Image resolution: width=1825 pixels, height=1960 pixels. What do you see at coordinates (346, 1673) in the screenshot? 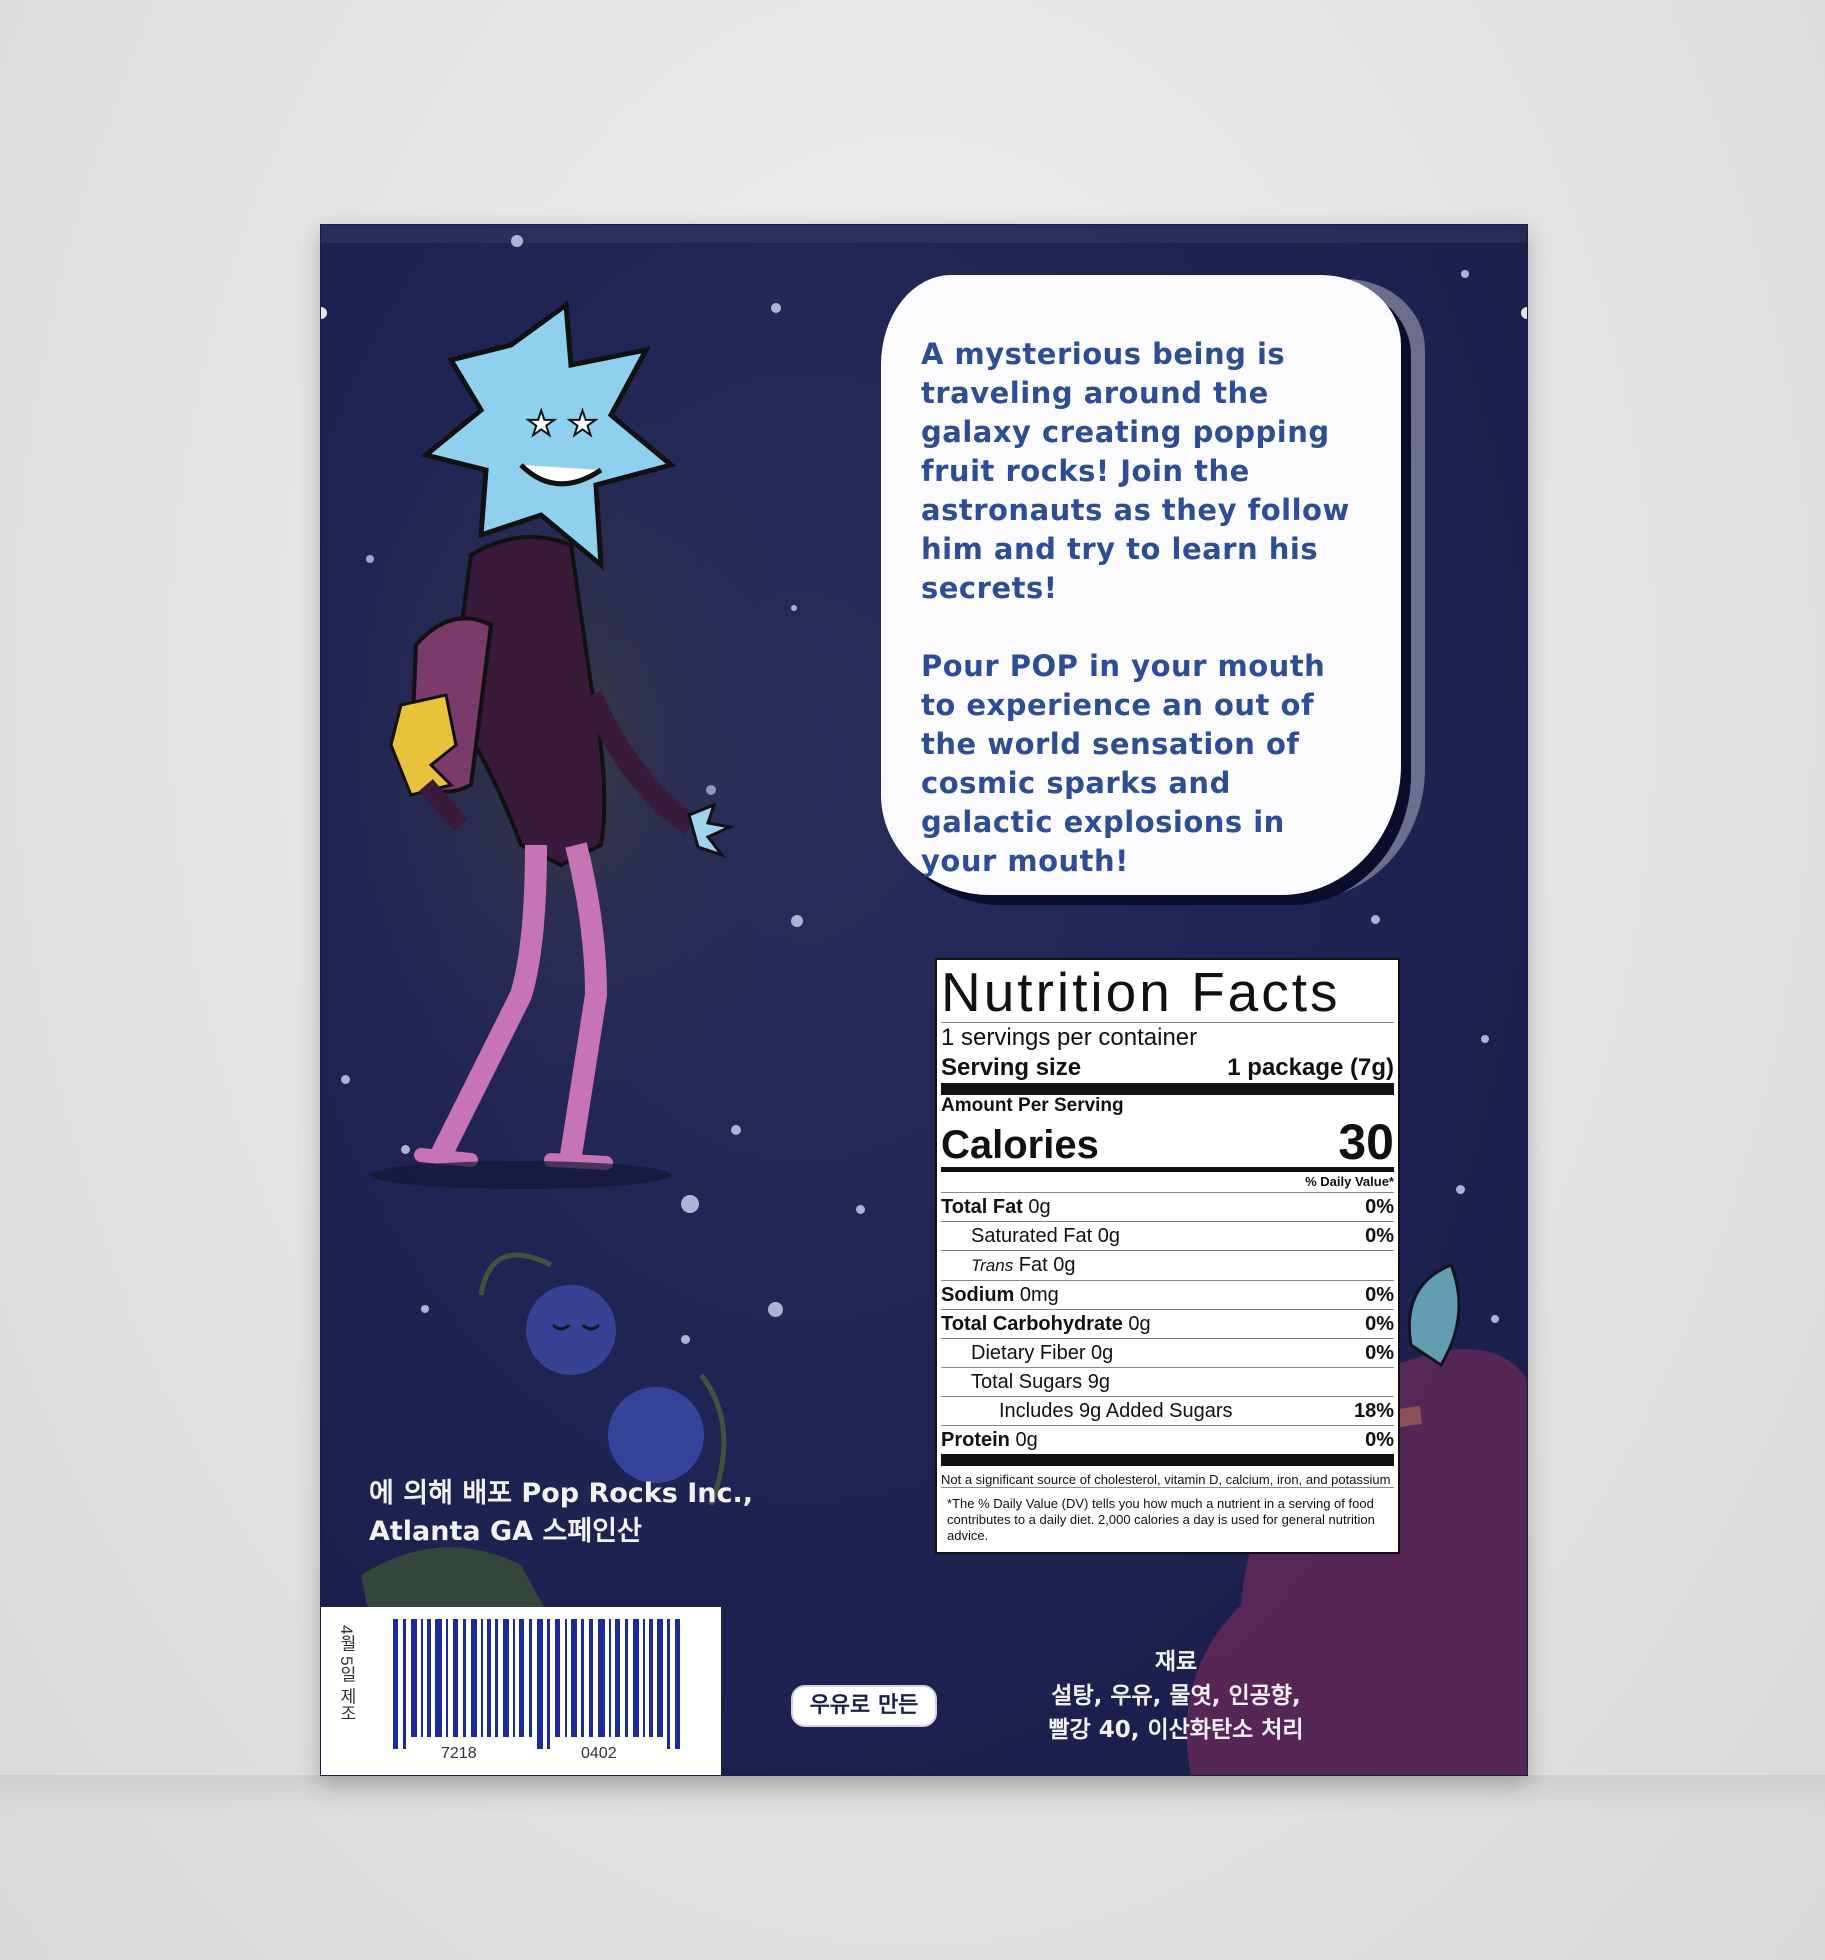
I see `manufacture-date: 4월 5일 제조` at bounding box center [346, 1673].